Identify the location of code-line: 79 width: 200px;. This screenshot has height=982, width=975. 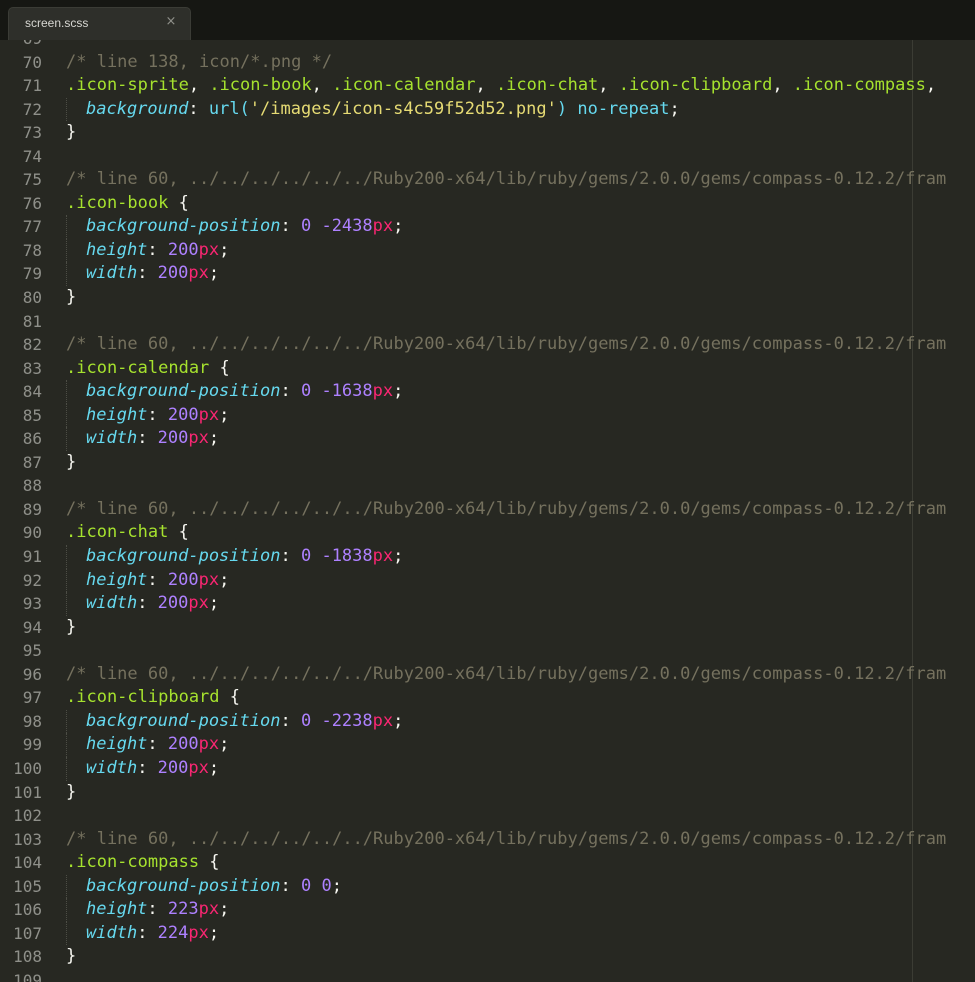
(487, 274).